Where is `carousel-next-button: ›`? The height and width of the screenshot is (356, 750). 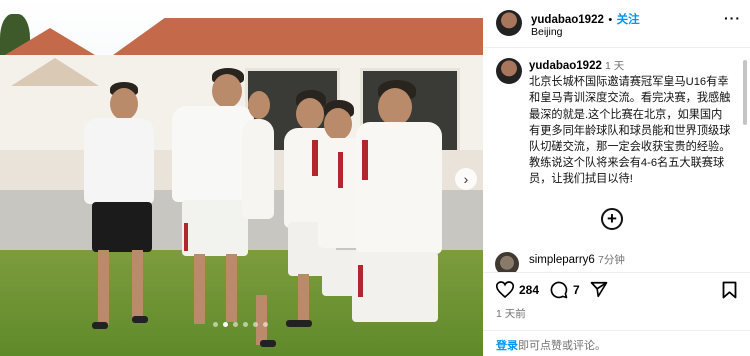
carousel-next-button: › is located at coordinates (466, 179).